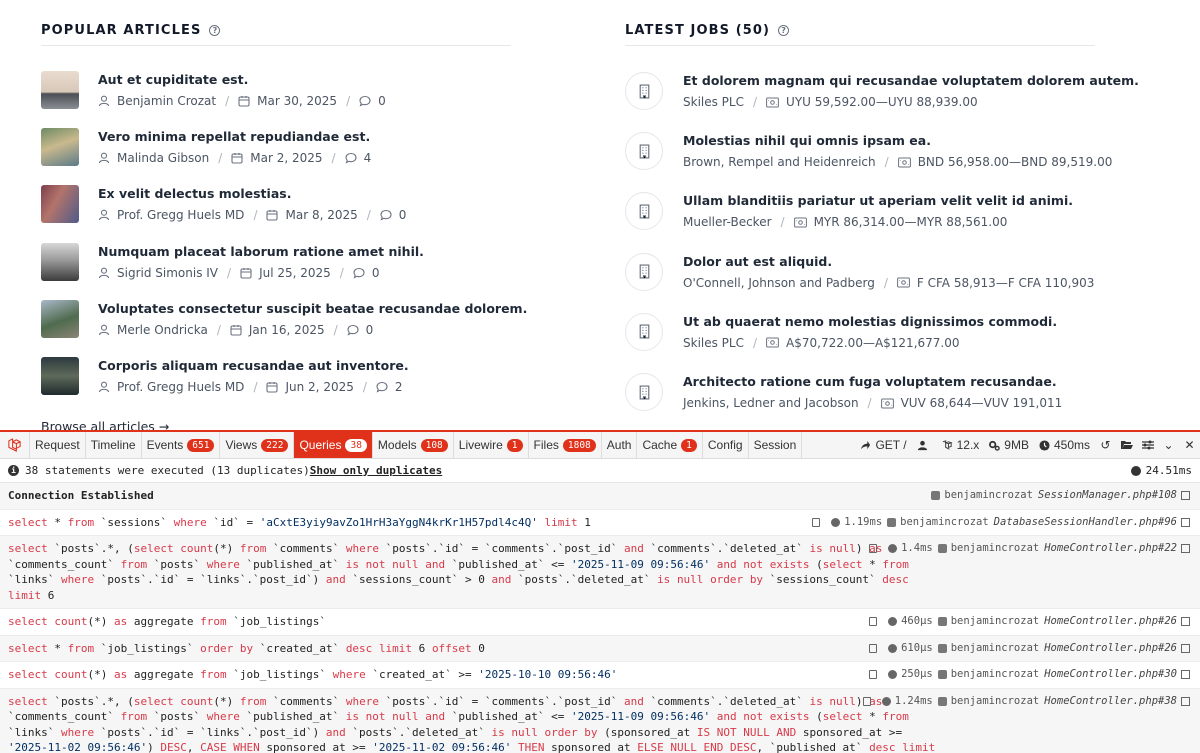 This screenshot has width=1200, height=753. What do you see at coordinates (882, 102) in the screenshot?
I see `job-salary: UYU 59,592.00—UYU 88,939.00` at bounding box center [882, 102].